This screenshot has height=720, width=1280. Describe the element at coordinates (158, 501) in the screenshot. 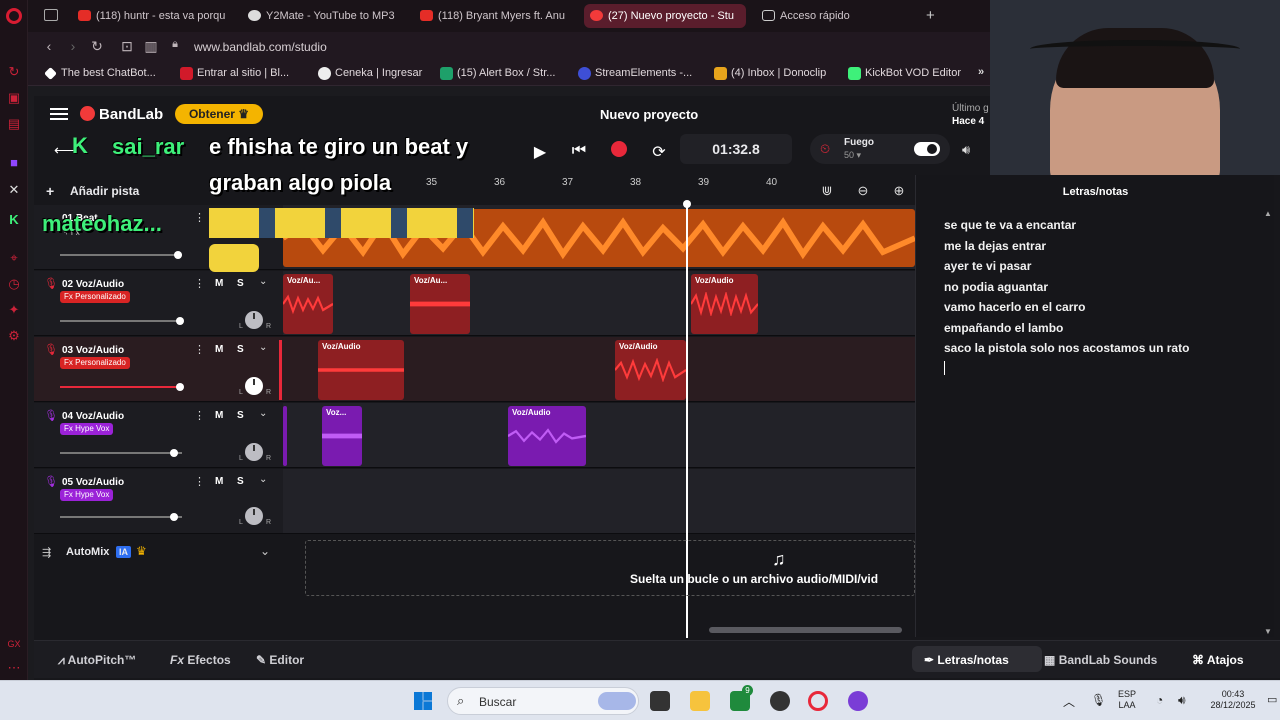

I see `track-header-05: 🎙︎ 05 Voz/Audio Fx Hype Vox ⋮ M S ⌄ L R` at that location.